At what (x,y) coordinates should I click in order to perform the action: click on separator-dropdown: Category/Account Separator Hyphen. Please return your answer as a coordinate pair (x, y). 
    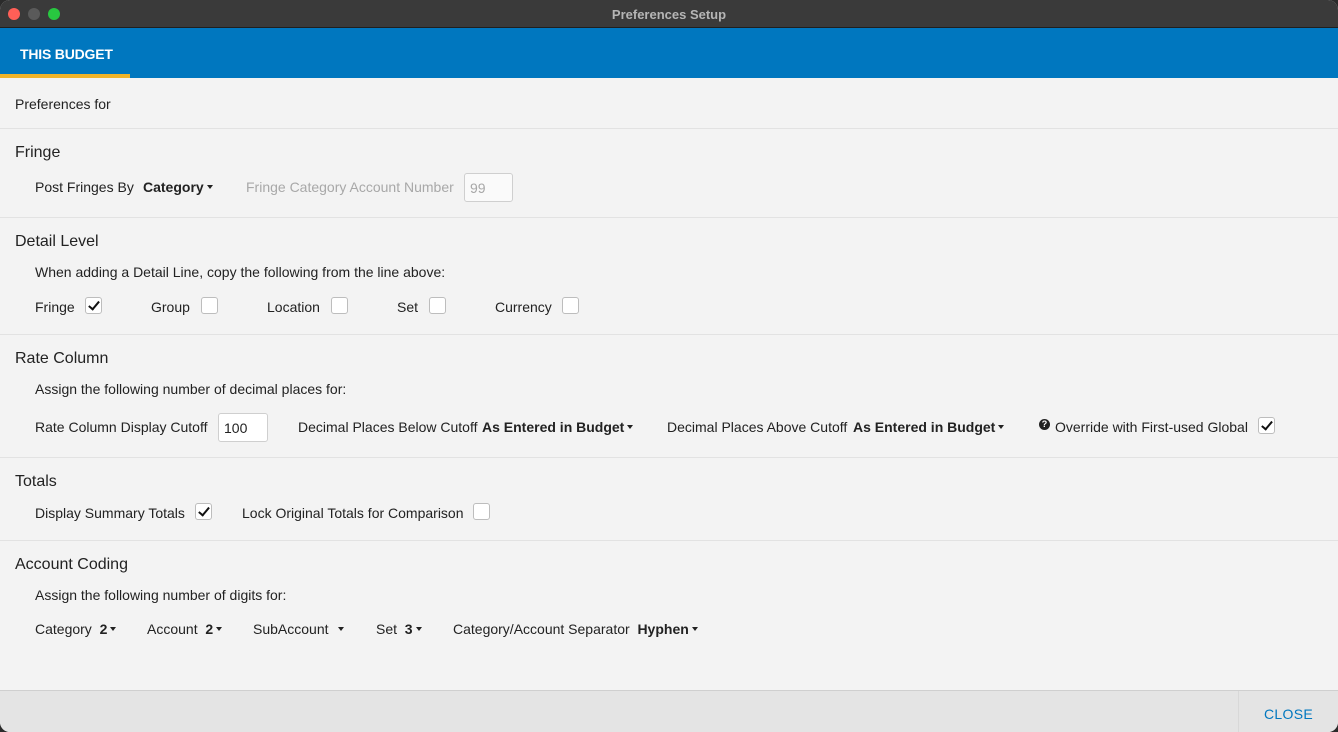
    Looking at the image, I should click on (575, 629).